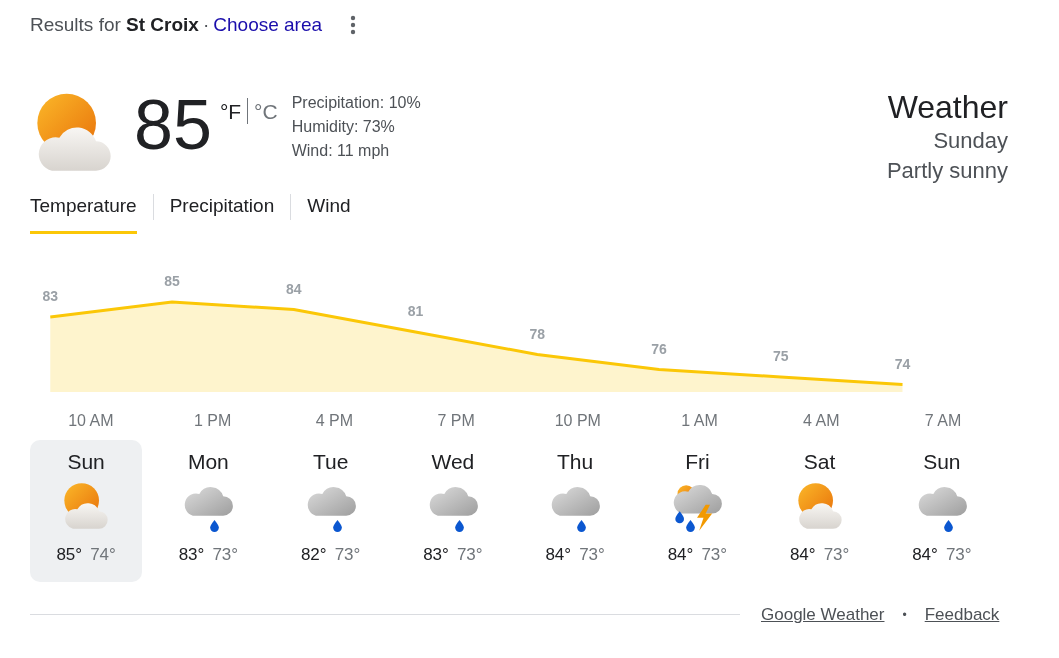 This screenshot has height=658, width=1059. Describe the element at coordinates (172, 281) in the screenshot. I see `data-label: 85` at that location.